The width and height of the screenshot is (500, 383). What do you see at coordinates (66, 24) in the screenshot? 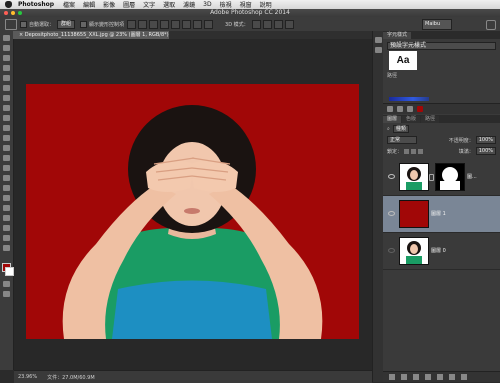
I see `auto-select-dropdown: 群組` at bounding box center [66, 24].